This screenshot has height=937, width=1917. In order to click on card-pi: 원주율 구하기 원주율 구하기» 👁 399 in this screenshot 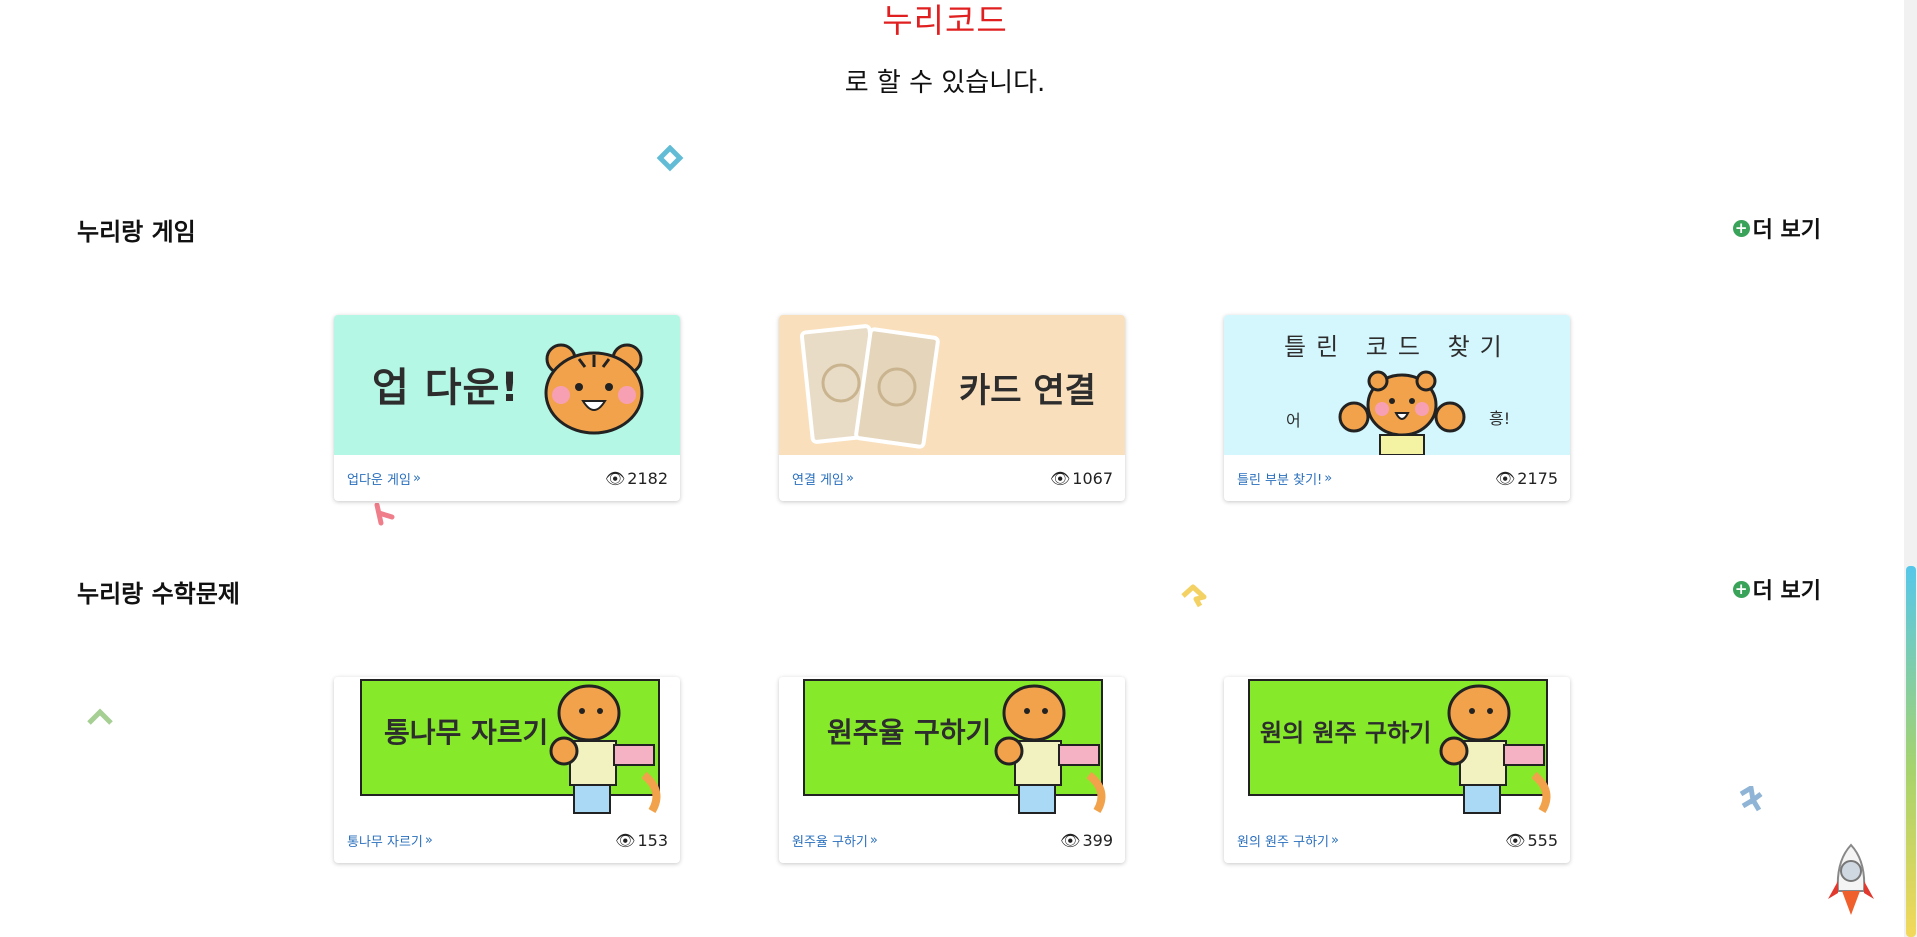, I will do `click(952, 770)`.